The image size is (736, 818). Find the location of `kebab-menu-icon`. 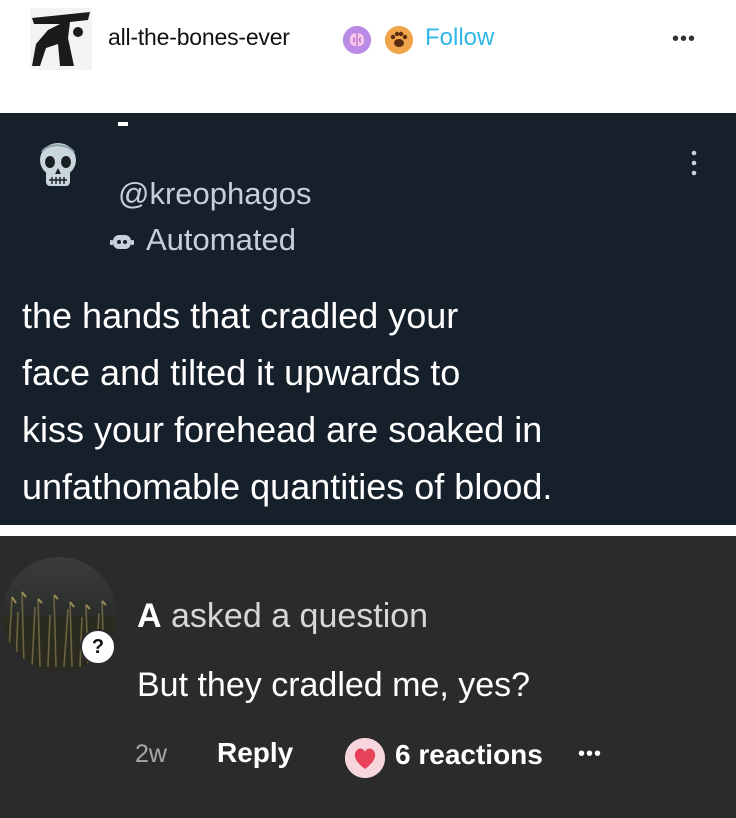

kebab-menu-icon is located at coordinates (694, 163).